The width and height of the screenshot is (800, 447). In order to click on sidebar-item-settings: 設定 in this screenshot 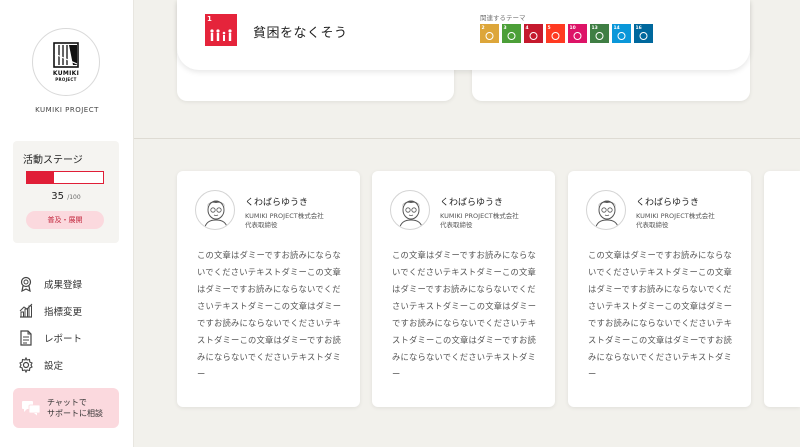, I will do `click(50, 364)`.